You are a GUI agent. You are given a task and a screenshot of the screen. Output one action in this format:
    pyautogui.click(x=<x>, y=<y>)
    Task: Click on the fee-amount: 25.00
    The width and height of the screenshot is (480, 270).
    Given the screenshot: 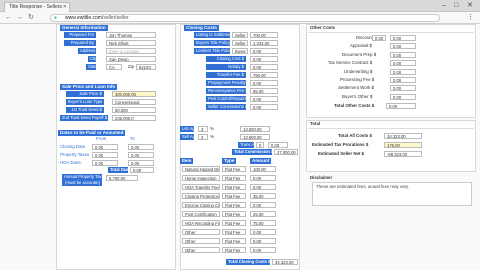 What is the action you would take?
    pyautogui.click(x=263, y=214)
    